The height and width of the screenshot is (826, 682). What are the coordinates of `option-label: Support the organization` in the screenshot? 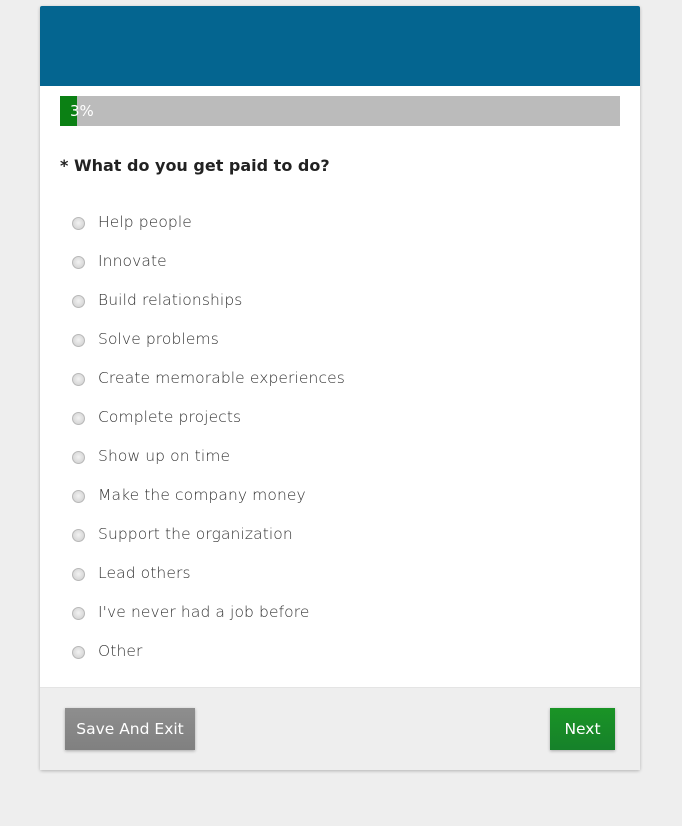 It's located at (195, 533).